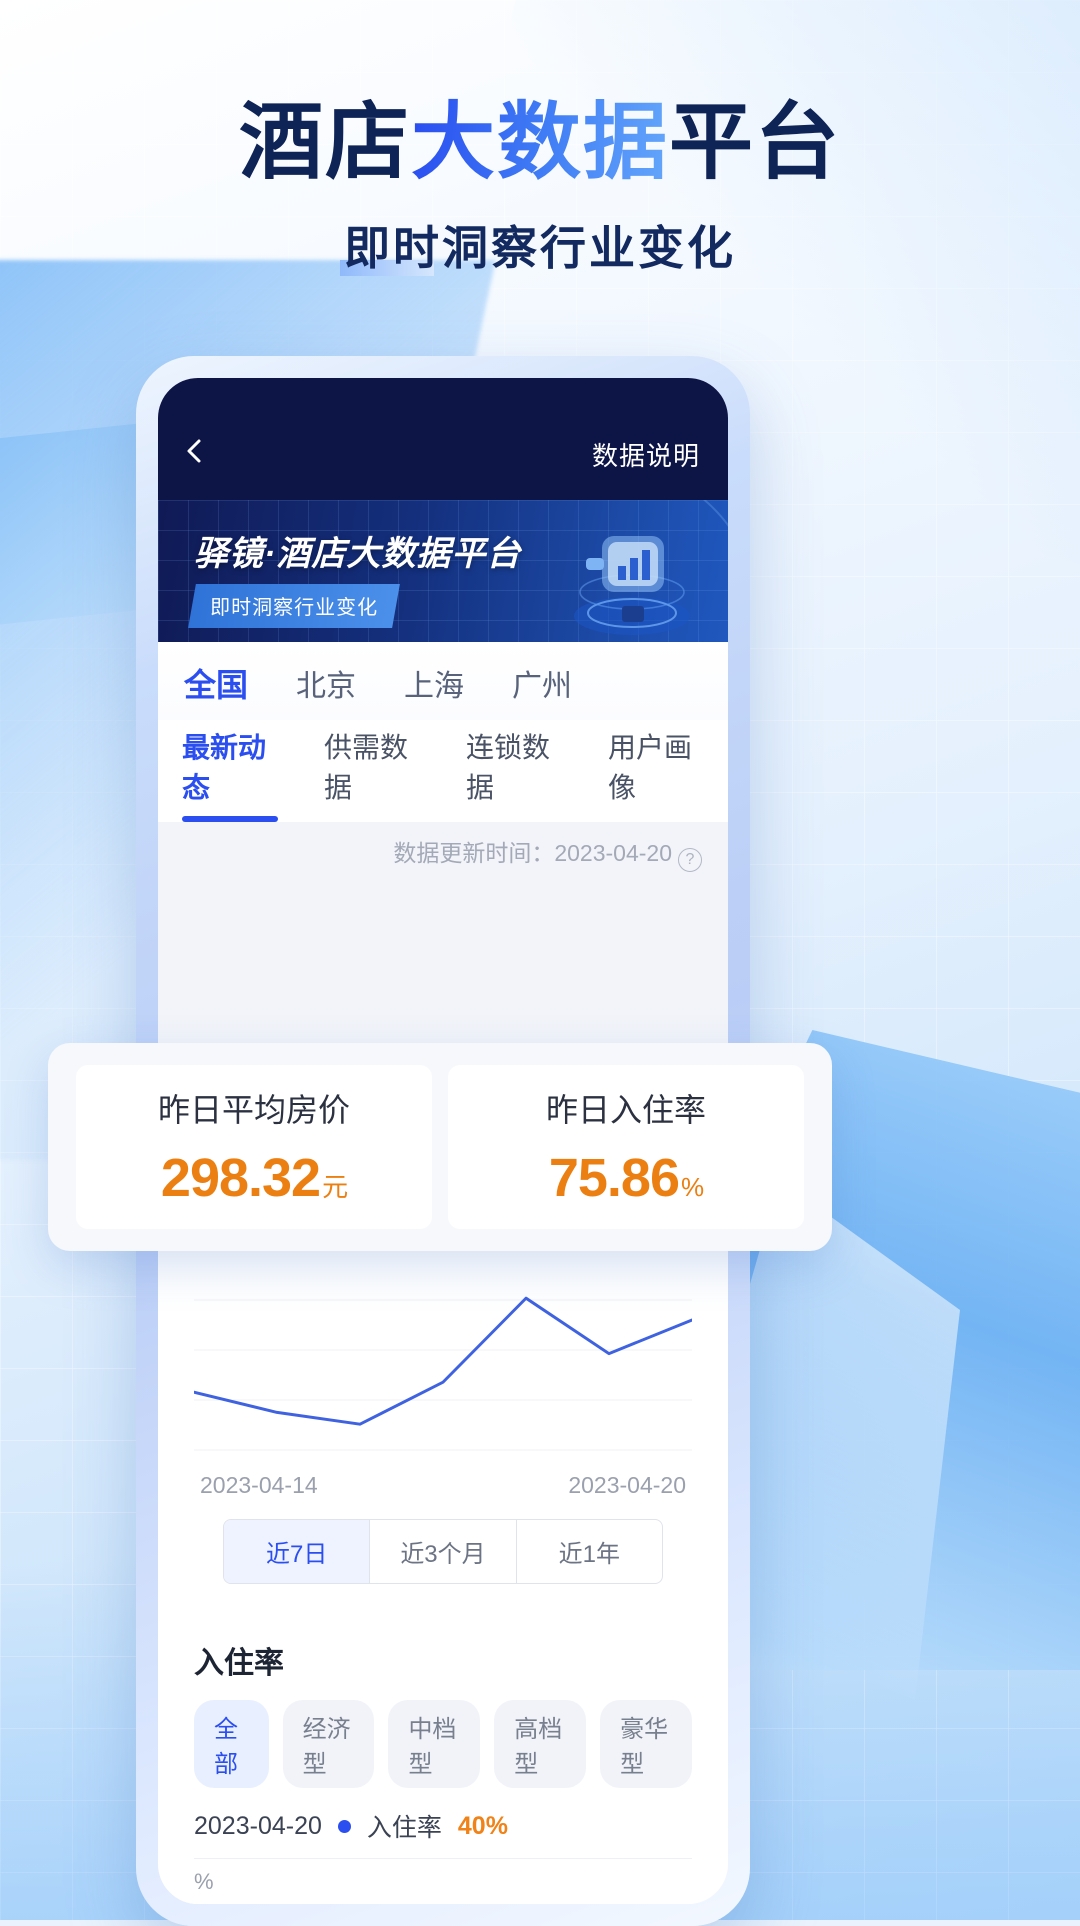 The height and width of the screenshot is (1926, 1080). Describe the element at coordinates (240, 1178) in the screenshot. I see `metric-avg-price-number: 298.32` at that location.